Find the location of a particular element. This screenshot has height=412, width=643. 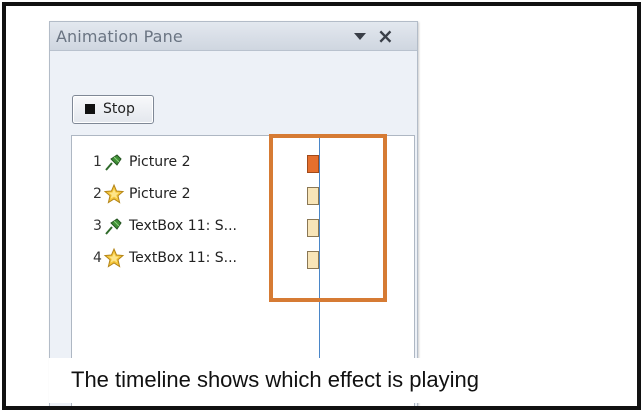

timeline-highlight-box is located at coordinates (328, 218).